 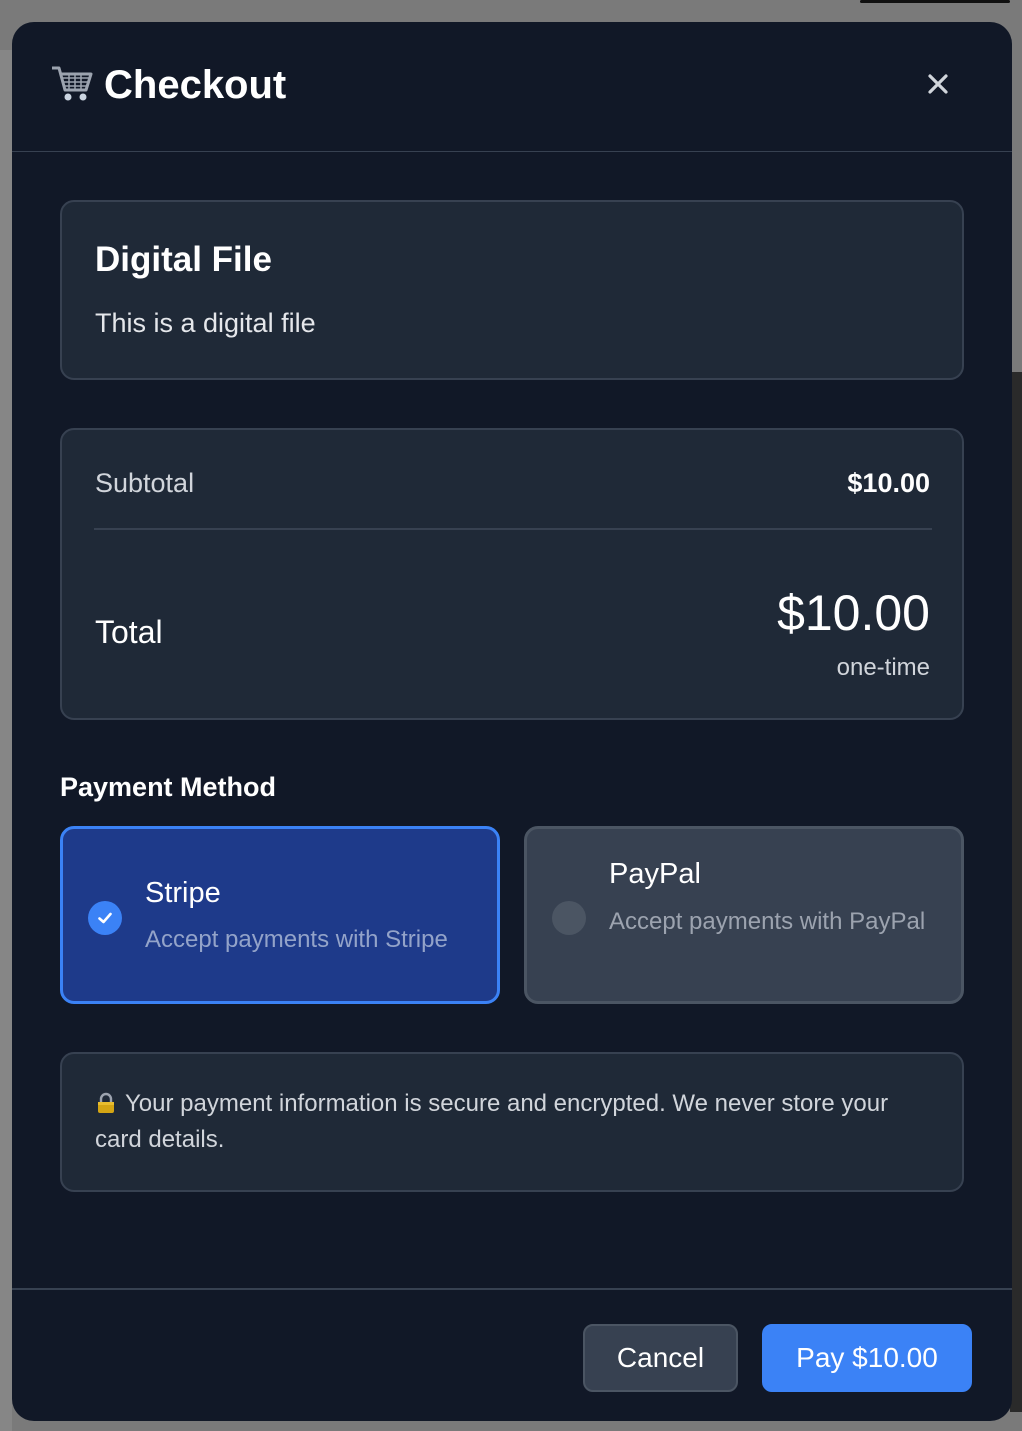 I want to click on subtotal-value: $10.00, so click(x=888, y=483).